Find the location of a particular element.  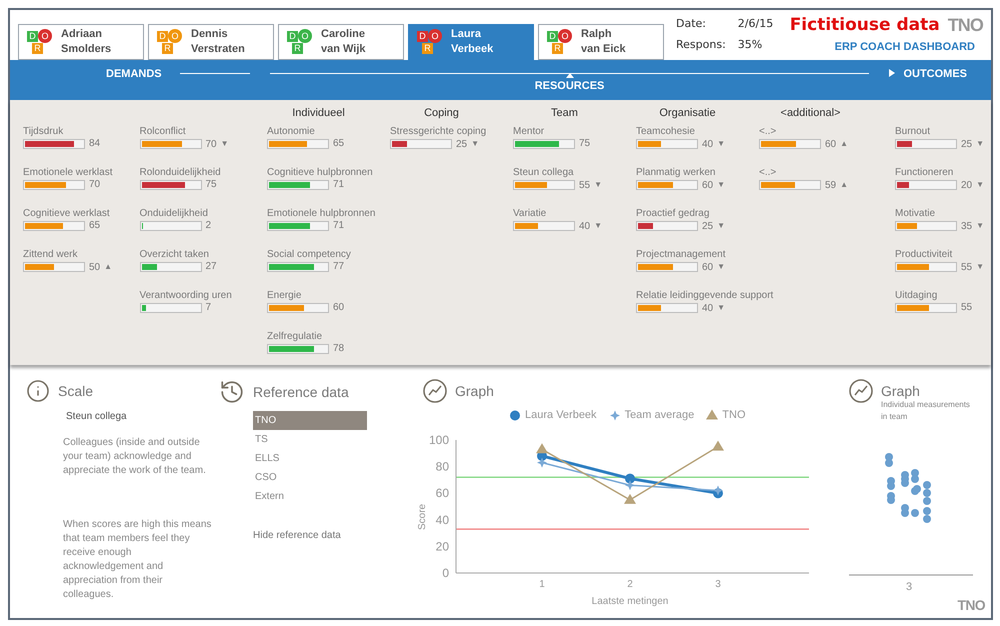

response-label: Respons: is located at coordinates (701, 45).